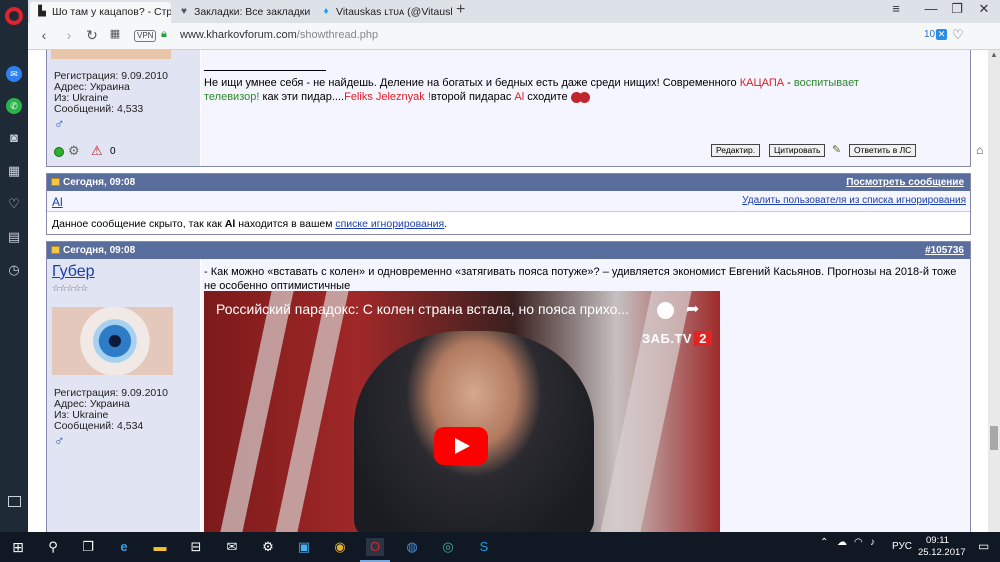 The width and height of the screenshot is (1000, 562). I want to click on quote-button: Цитировать, so click(797, 150).